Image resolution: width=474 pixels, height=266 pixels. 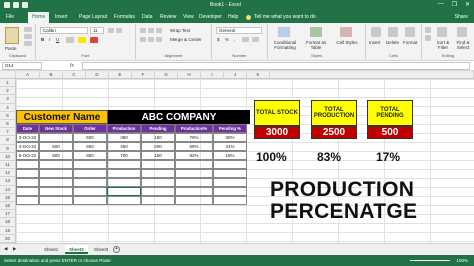 I want to click on wrap-text-button: Wrap Text, so click(x=180, y=30).